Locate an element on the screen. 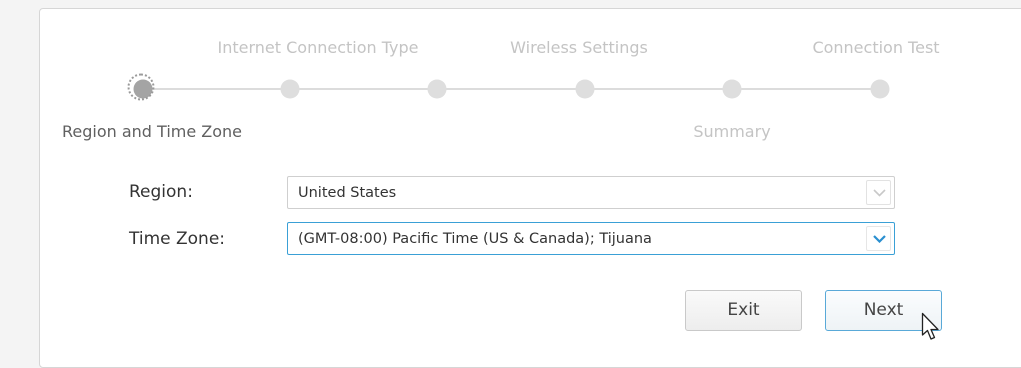 This screenshot has width=1021, height=368. region-dropdown-button is located at coordinates (878, 192).